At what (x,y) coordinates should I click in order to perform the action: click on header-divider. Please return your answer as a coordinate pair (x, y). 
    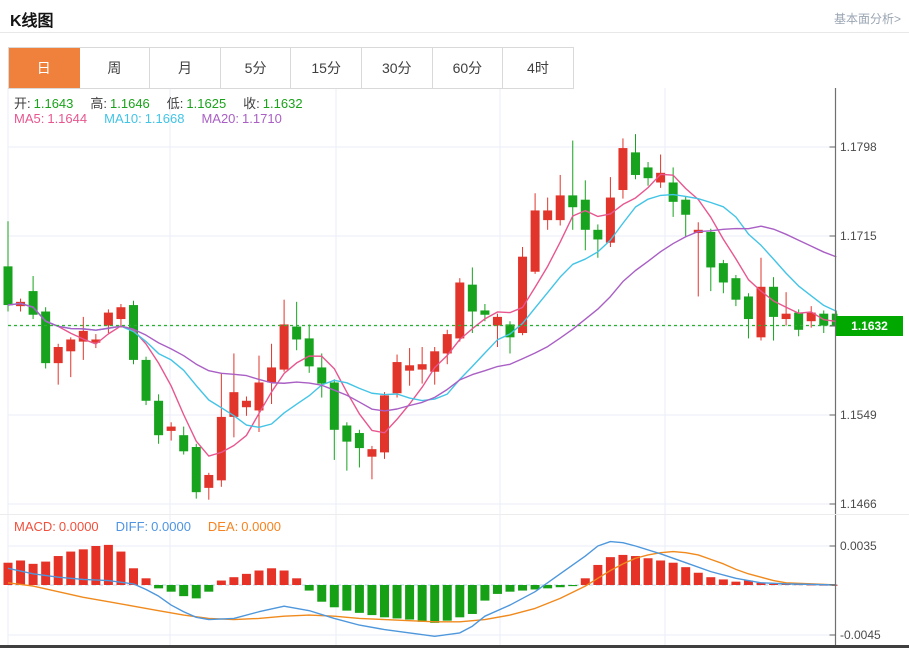
    Looking at the image, I should click on (454, 32).